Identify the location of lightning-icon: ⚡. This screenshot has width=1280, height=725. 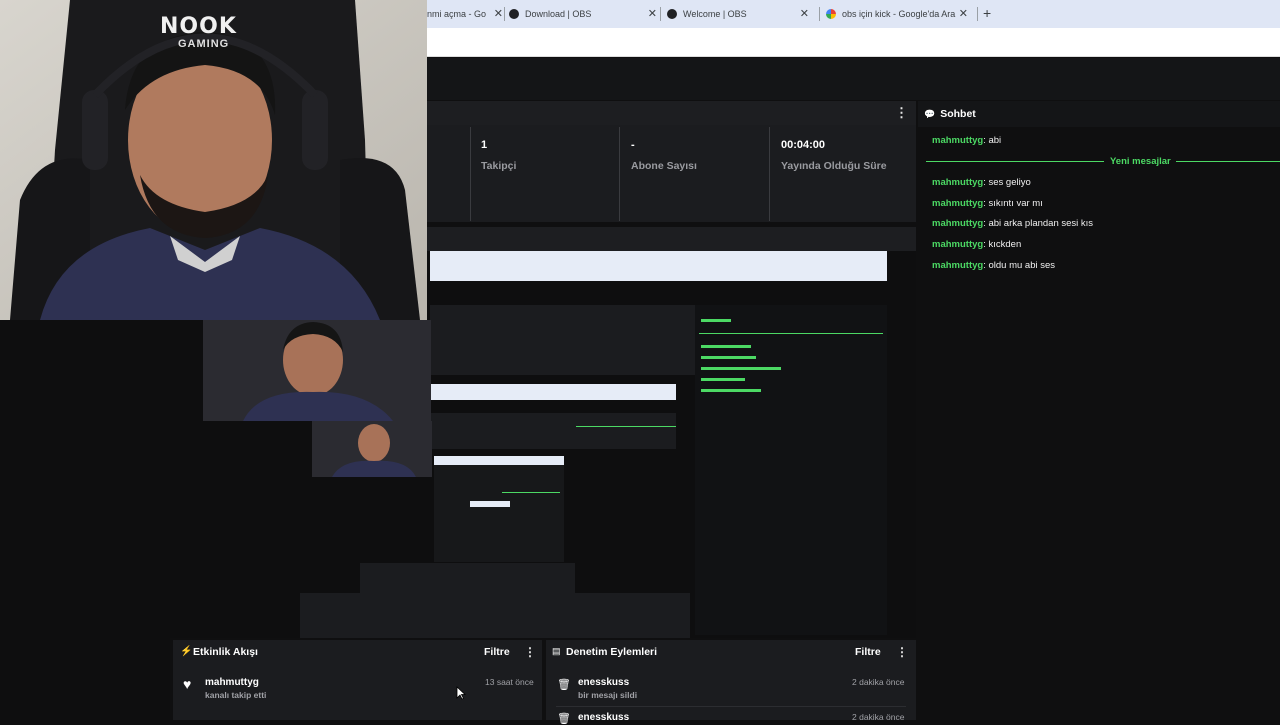
(186, 651).